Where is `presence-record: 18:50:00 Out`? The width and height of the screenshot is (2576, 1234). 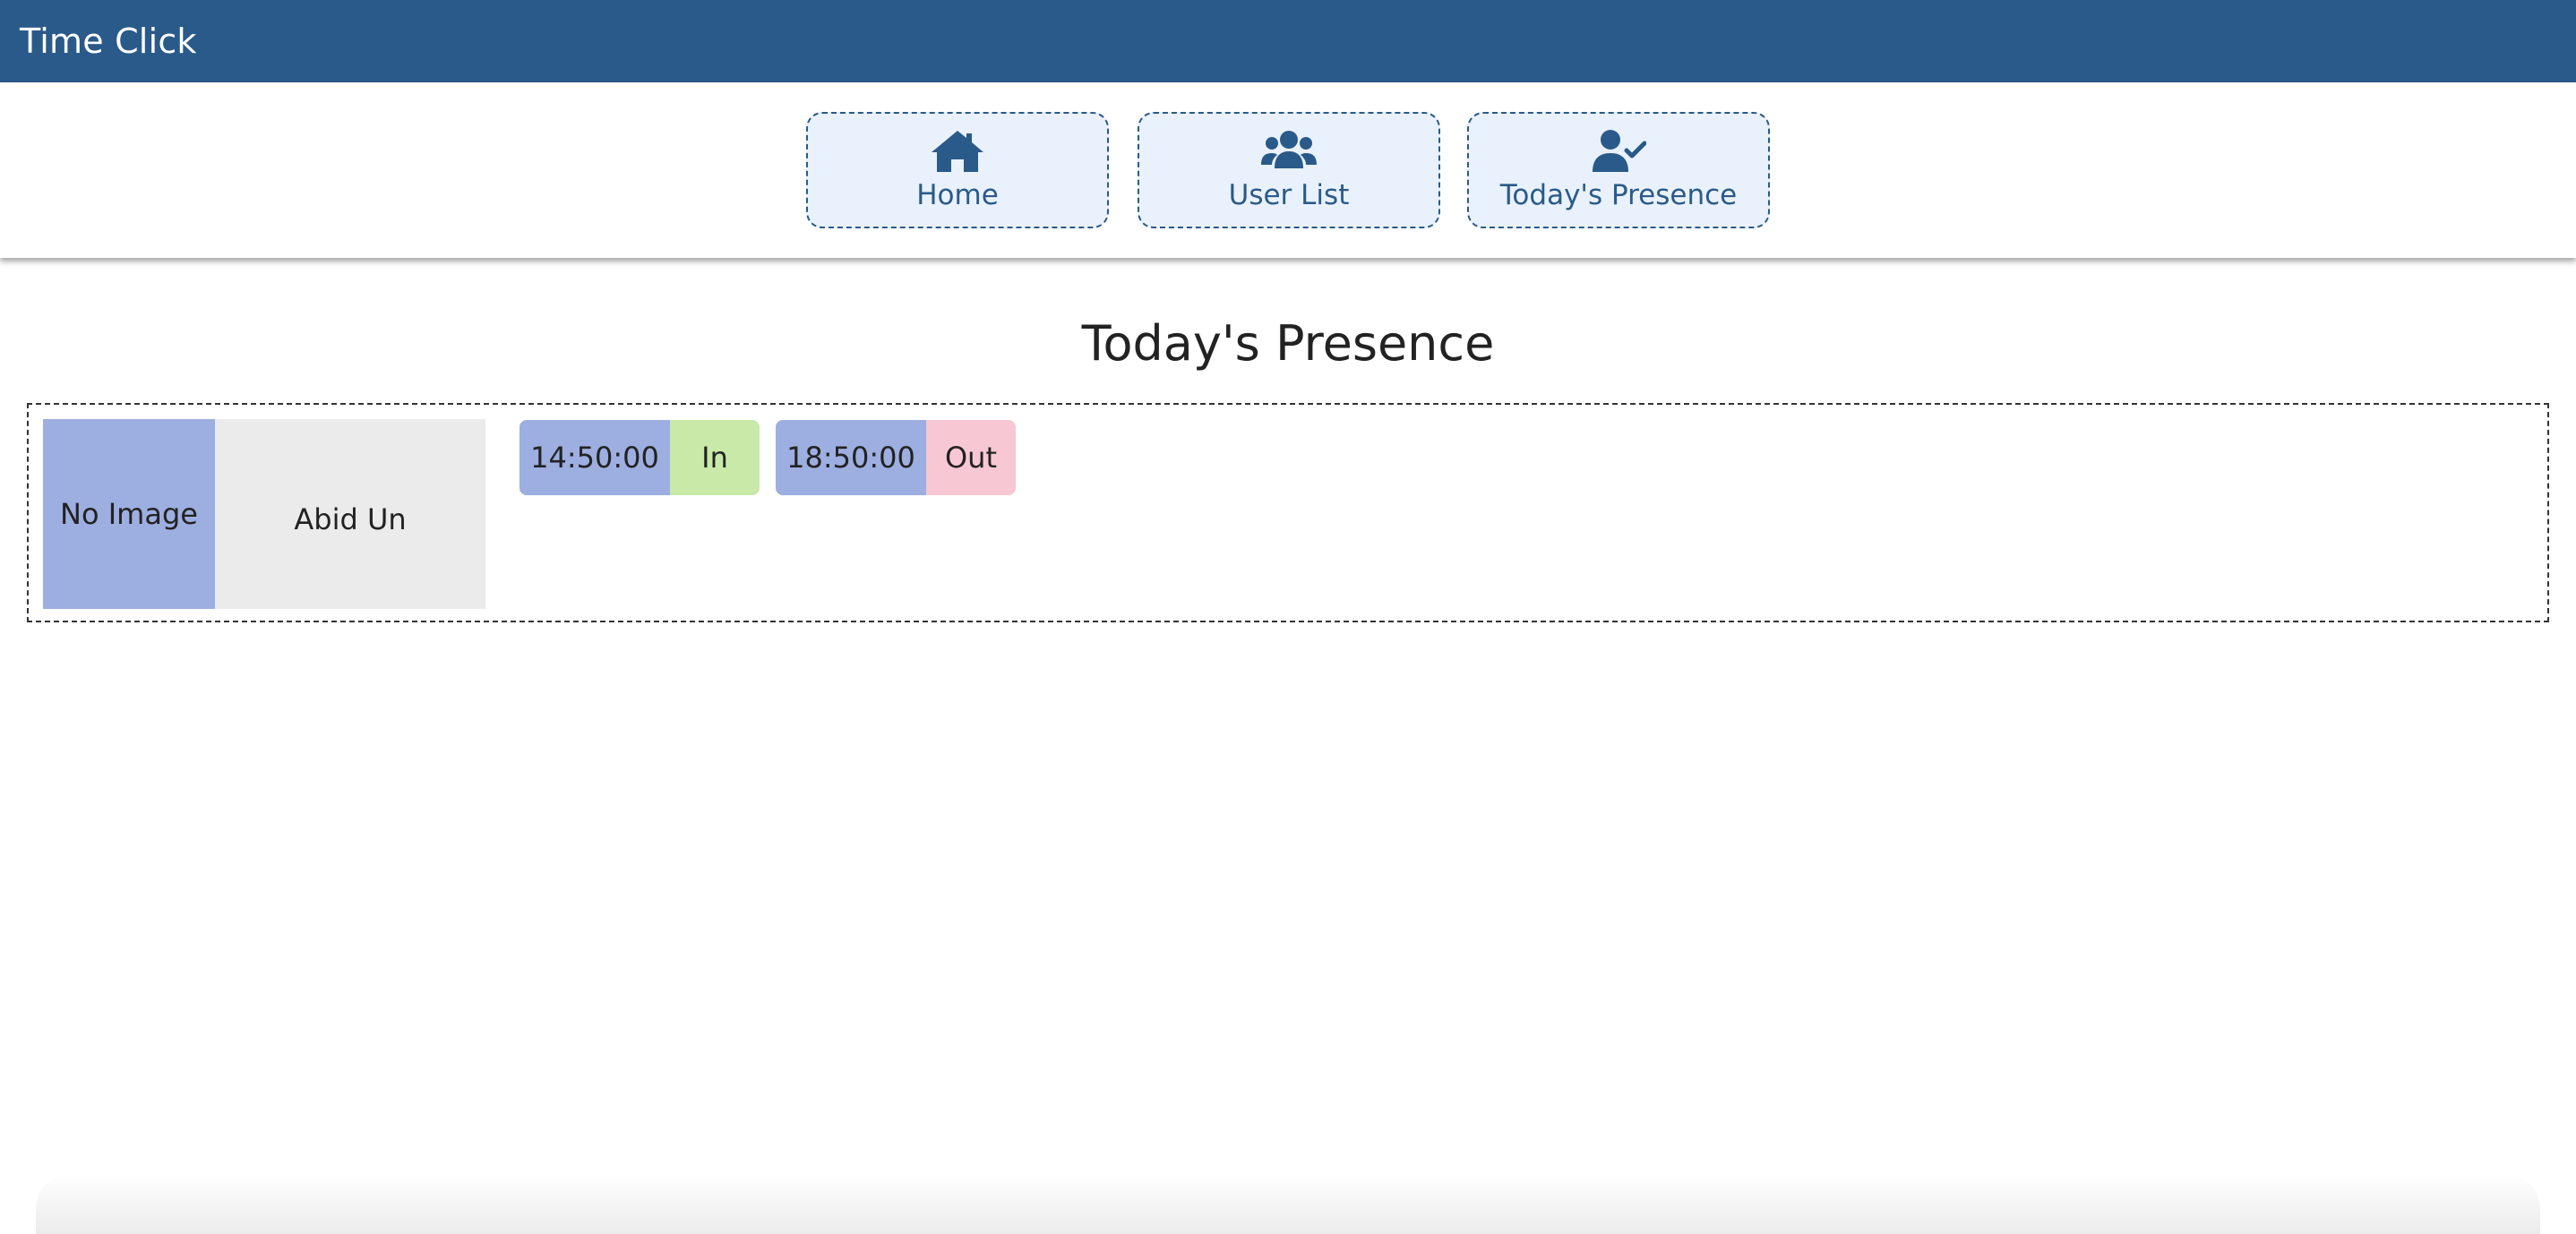
presence-record: 18:50:00 Out is located at coordinates (896, 457).